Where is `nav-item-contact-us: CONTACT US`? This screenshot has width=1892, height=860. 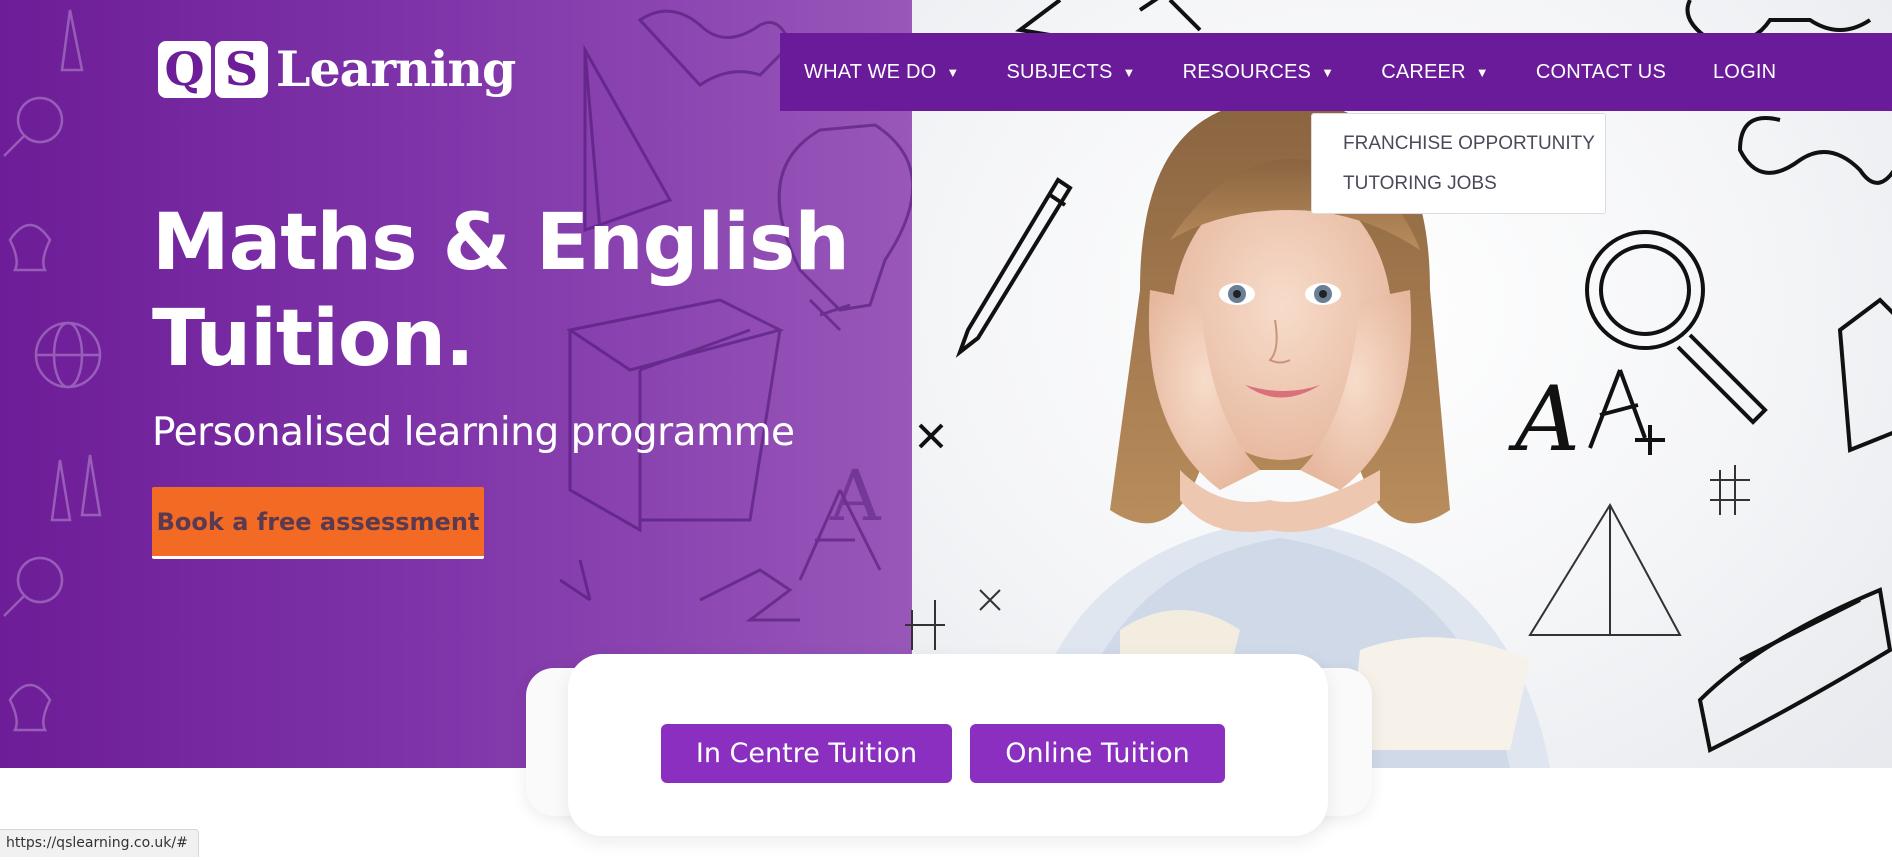 nav-item-contact-us: CONTACT US is located at coordinates (1601, 72).